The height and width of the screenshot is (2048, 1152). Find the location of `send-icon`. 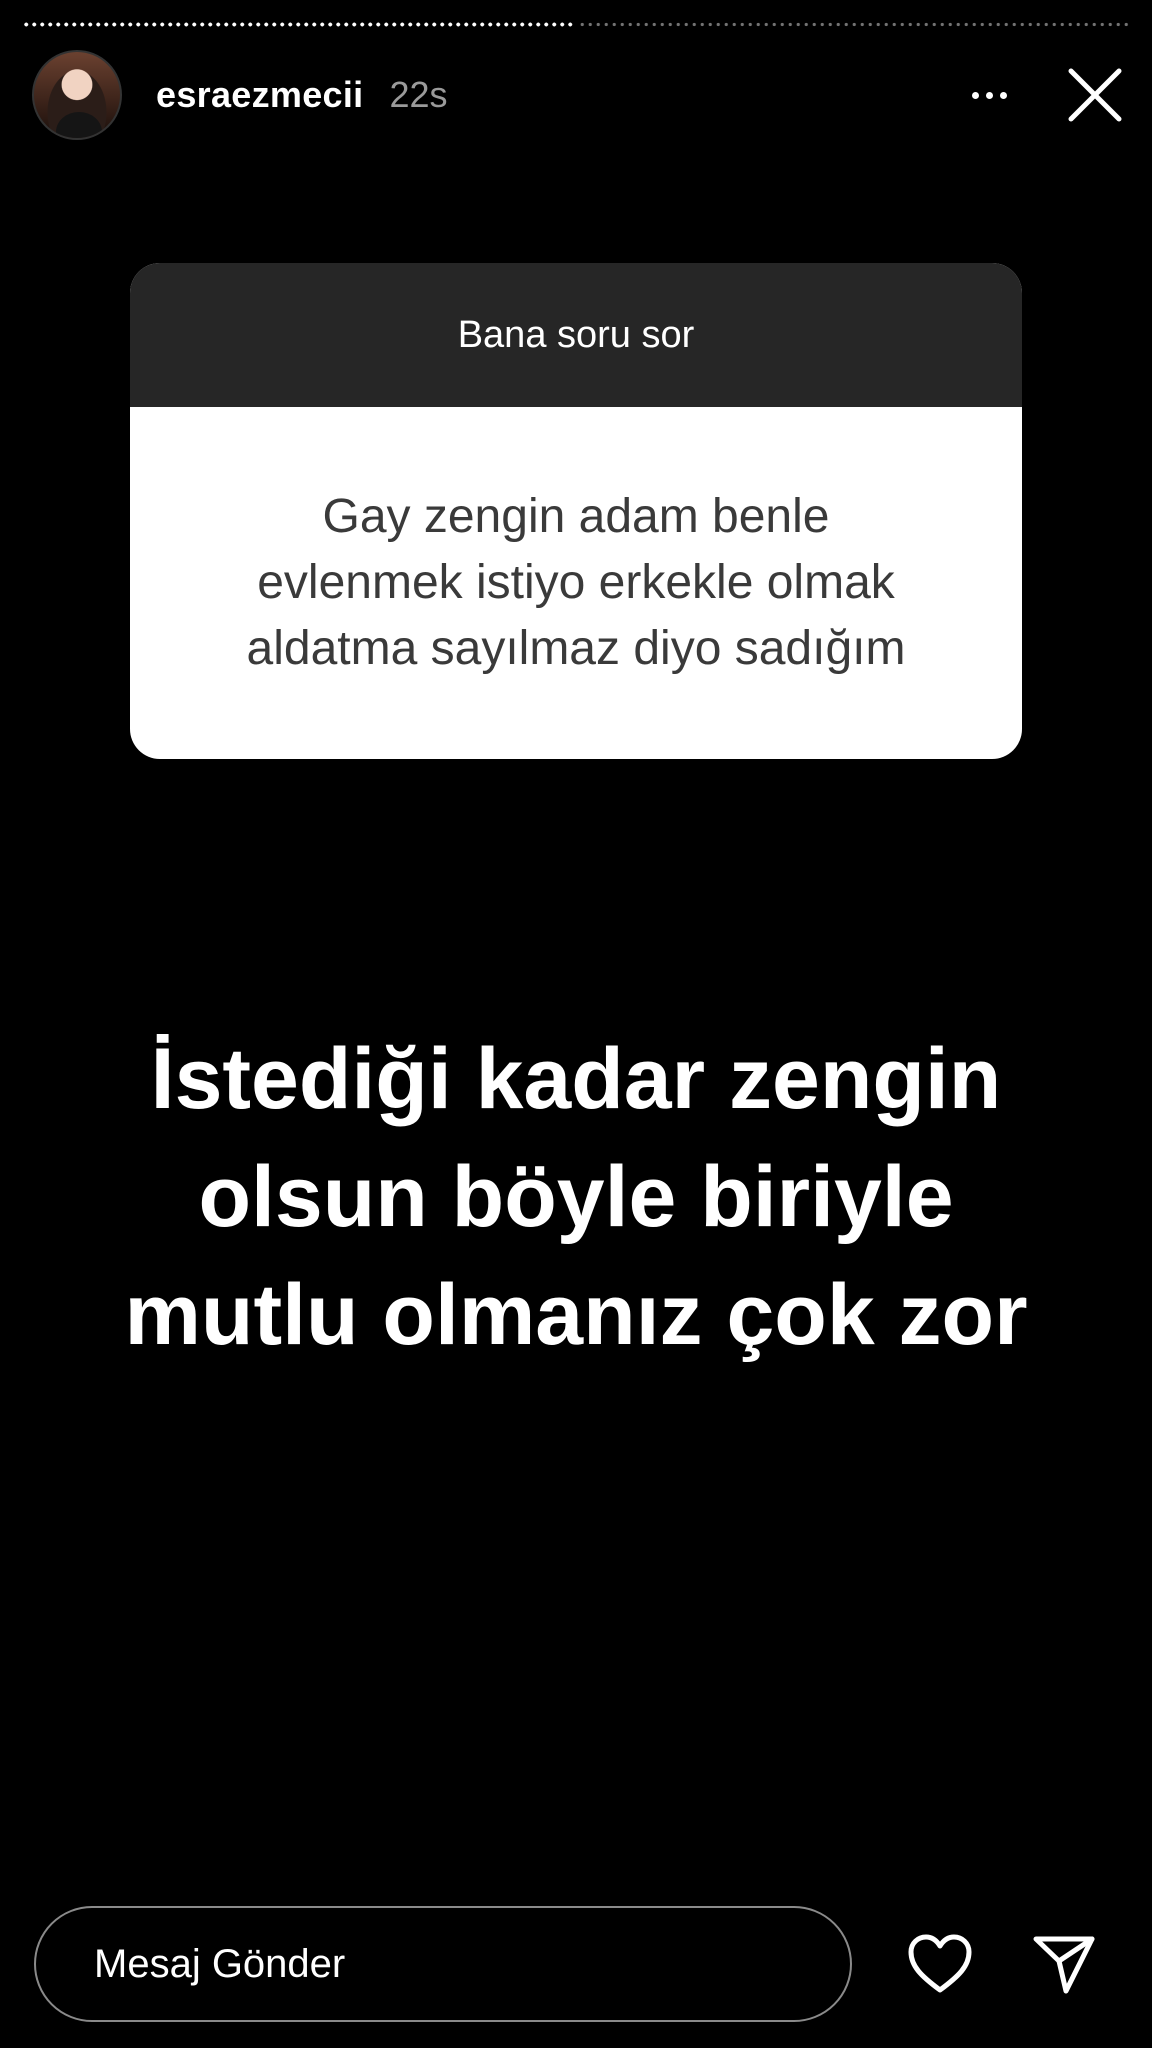

send-icon is located at coordinates (1064, 1965).